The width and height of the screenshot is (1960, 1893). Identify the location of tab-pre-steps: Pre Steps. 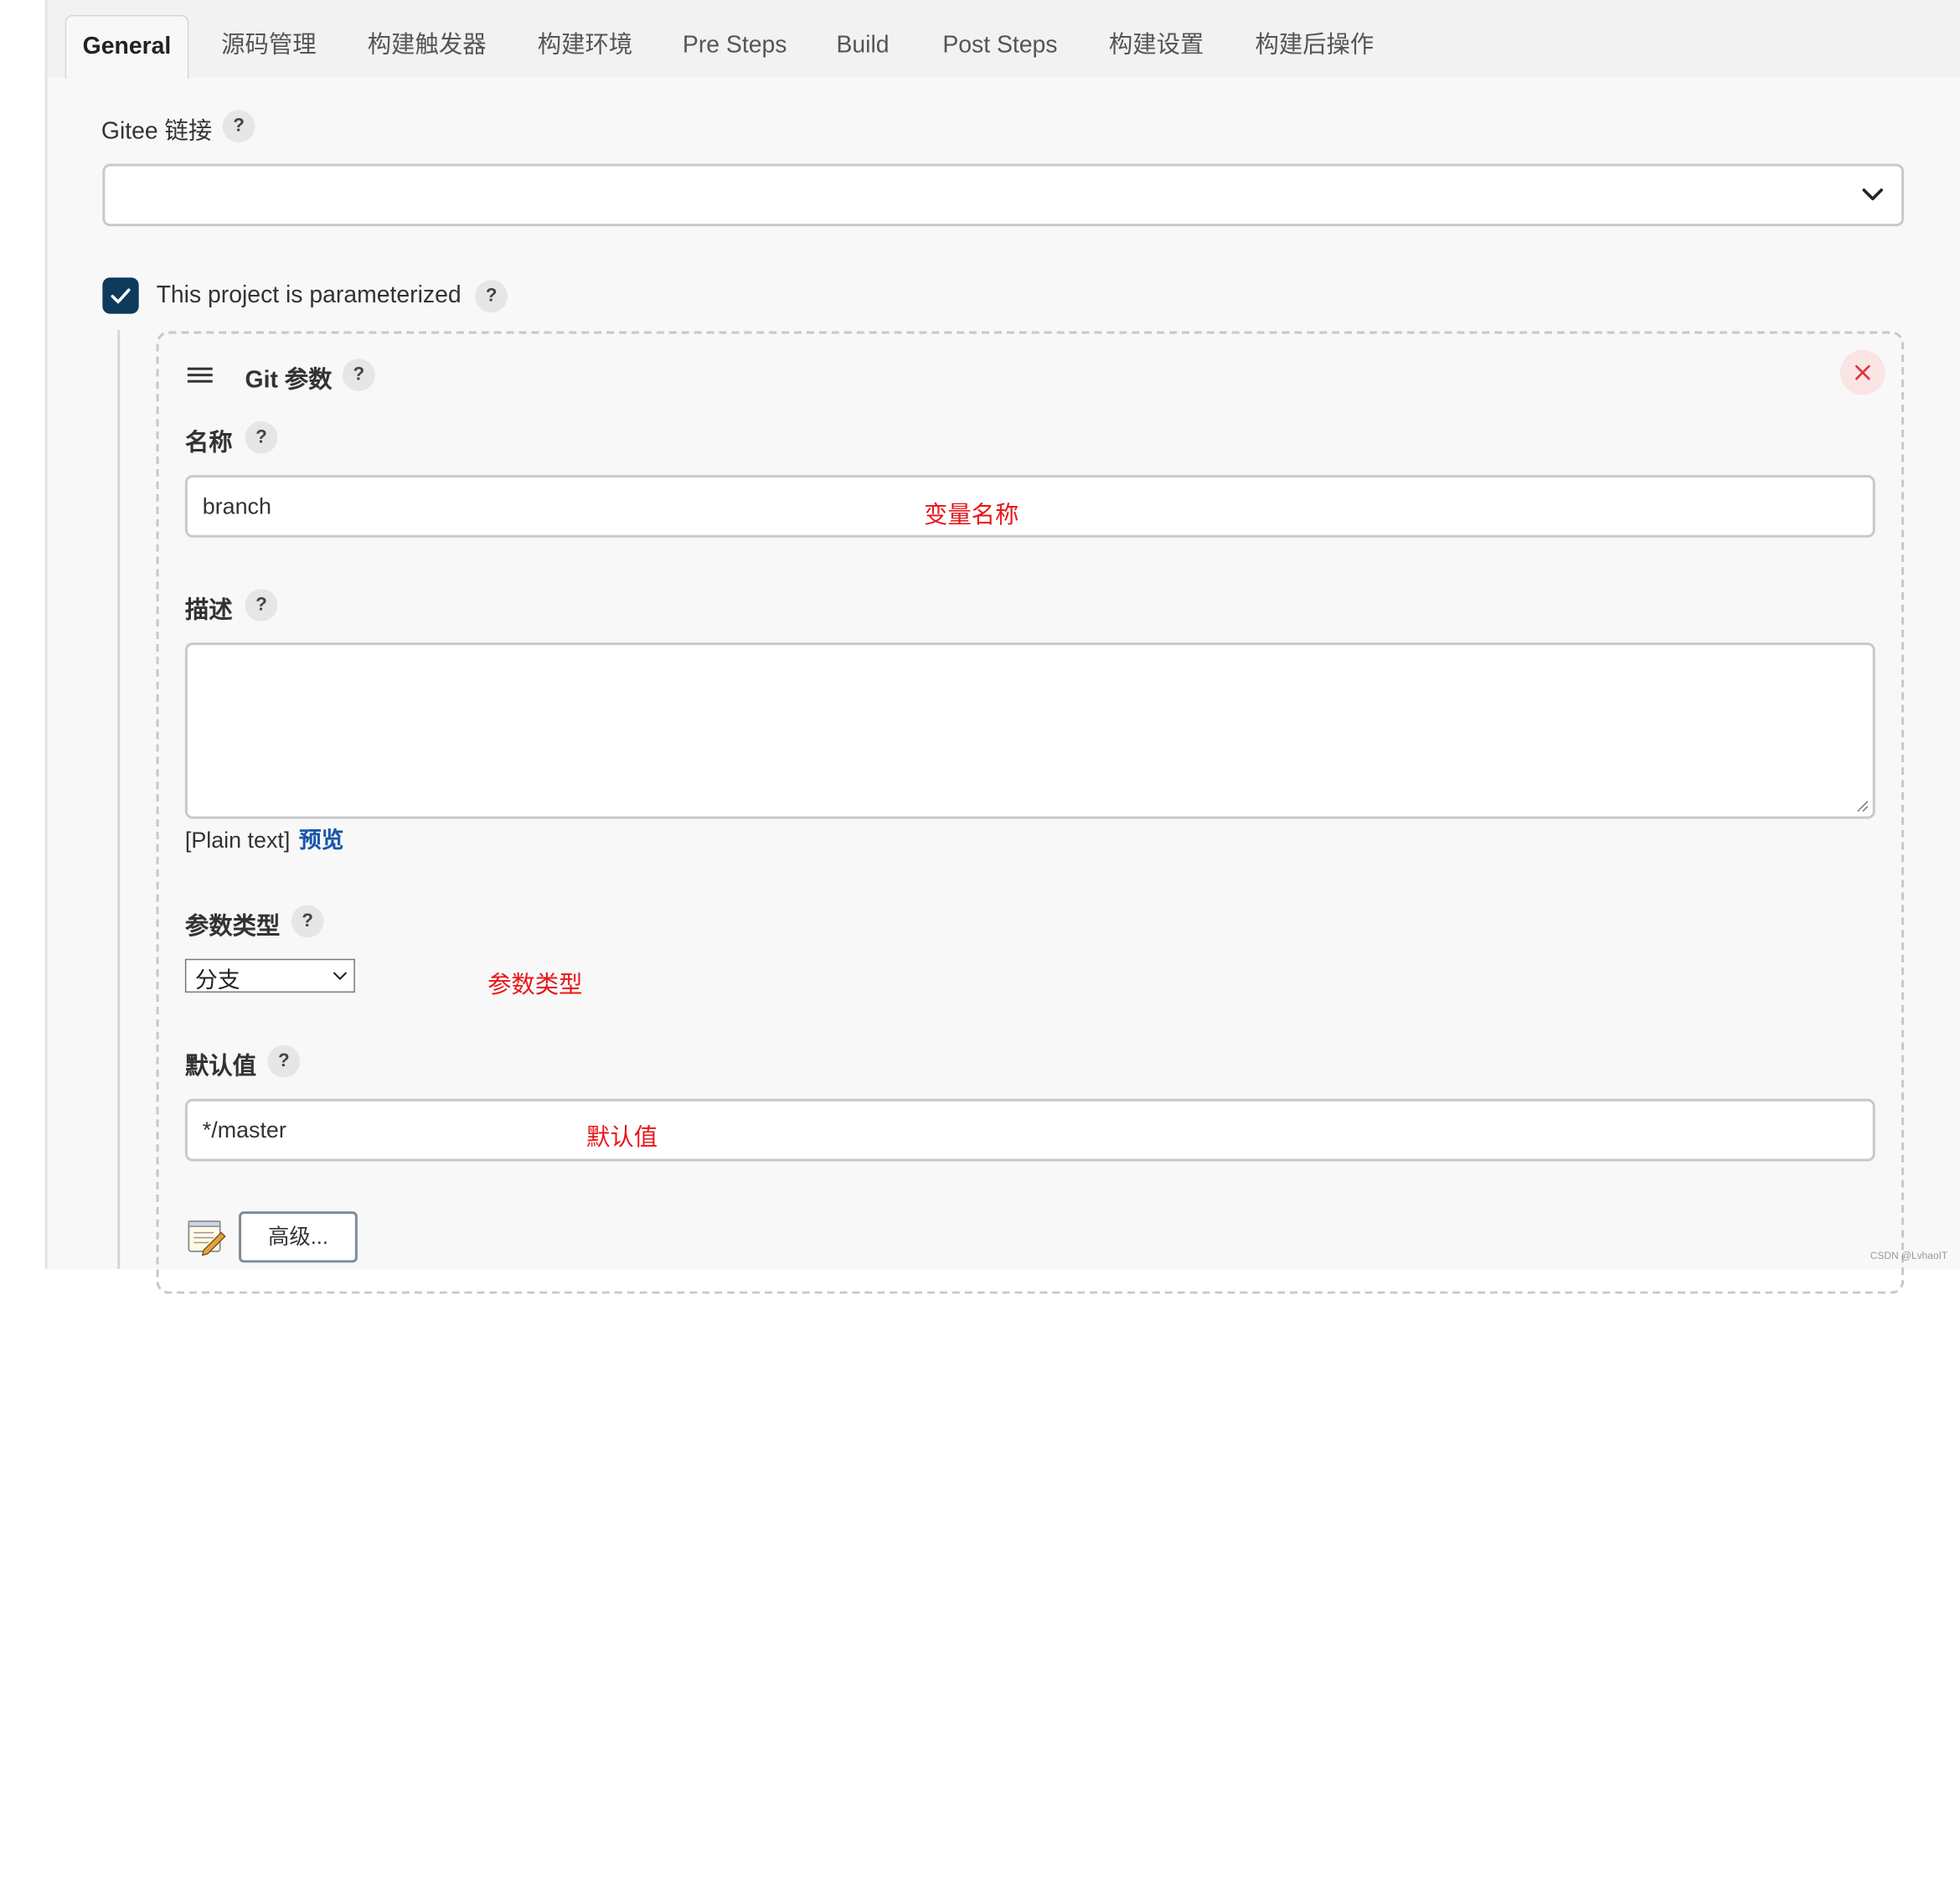
(735, 46).